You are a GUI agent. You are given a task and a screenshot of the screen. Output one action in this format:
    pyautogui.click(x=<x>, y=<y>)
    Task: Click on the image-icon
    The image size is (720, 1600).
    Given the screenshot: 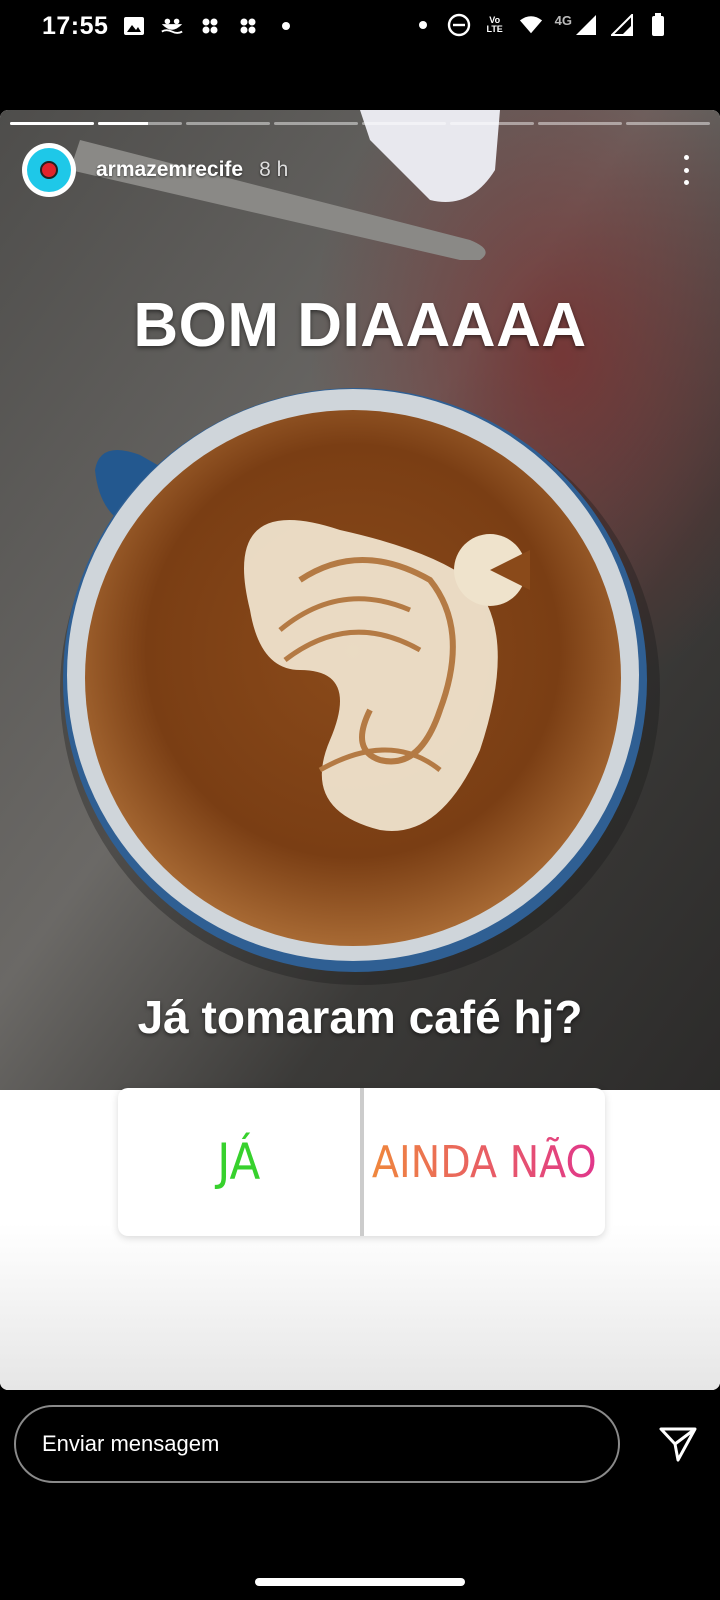 What is the action you would take?
    pyautogui.click(x=134, y=26)
    